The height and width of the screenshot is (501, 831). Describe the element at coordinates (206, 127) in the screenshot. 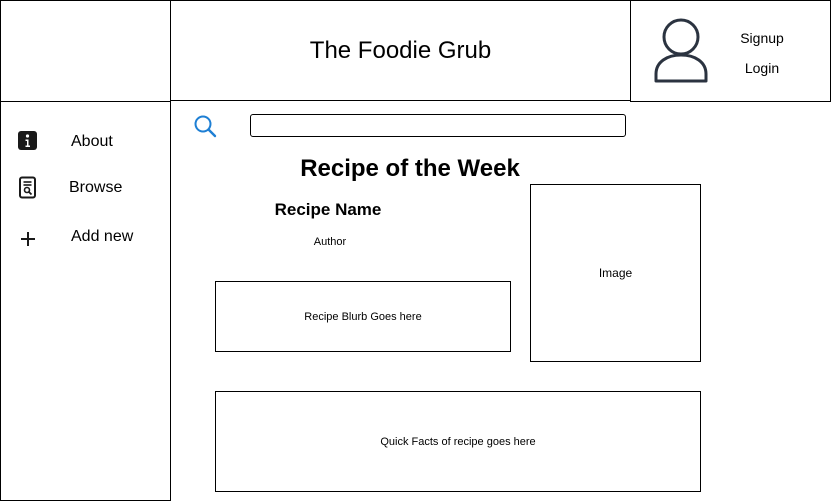

I see `search-icon` at that location.